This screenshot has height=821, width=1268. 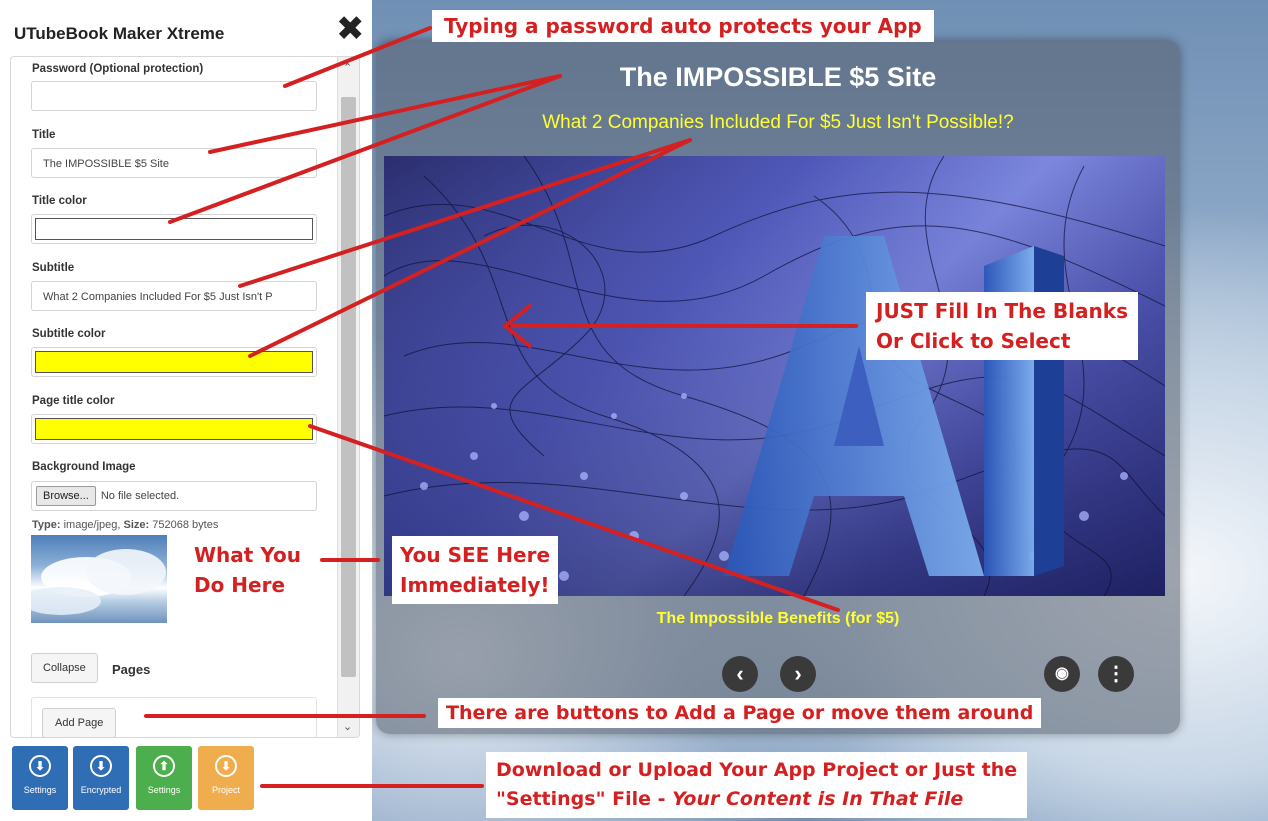 What do you see at coordinates (247, 555) in the screenshot?
I see `annotation-do-line1: What You` at bounding box center [247, 555].